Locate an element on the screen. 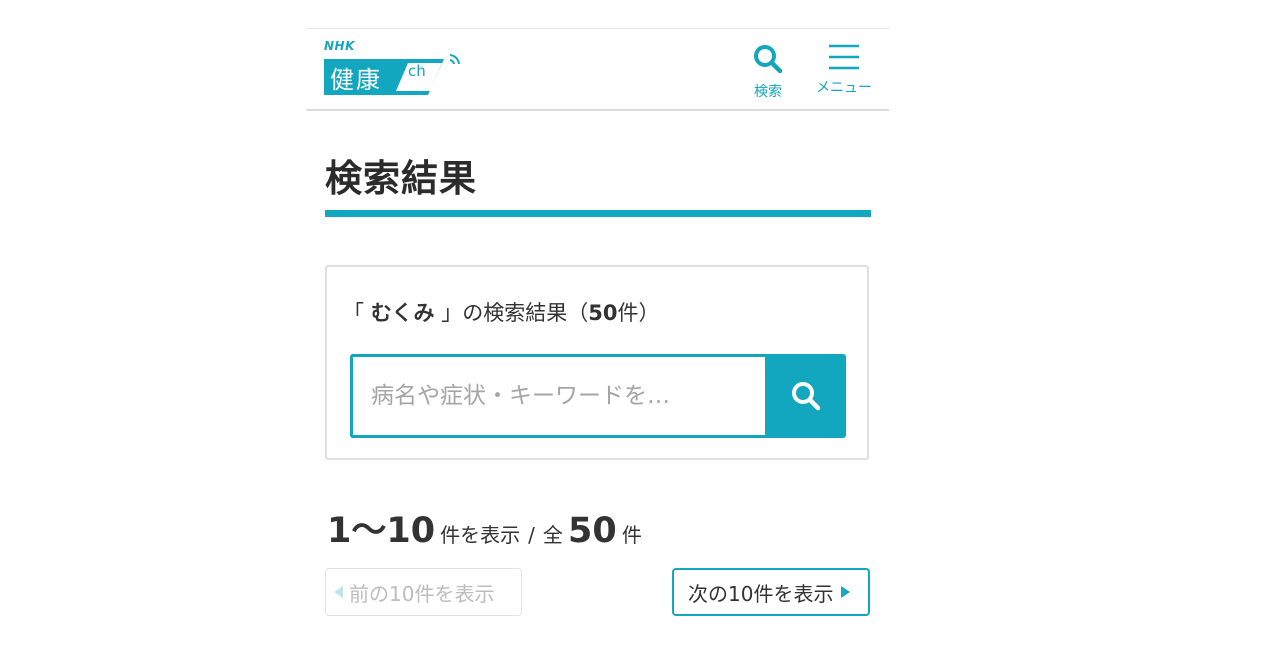  result-range: 1〜10 is located at coordinates (381, 531).